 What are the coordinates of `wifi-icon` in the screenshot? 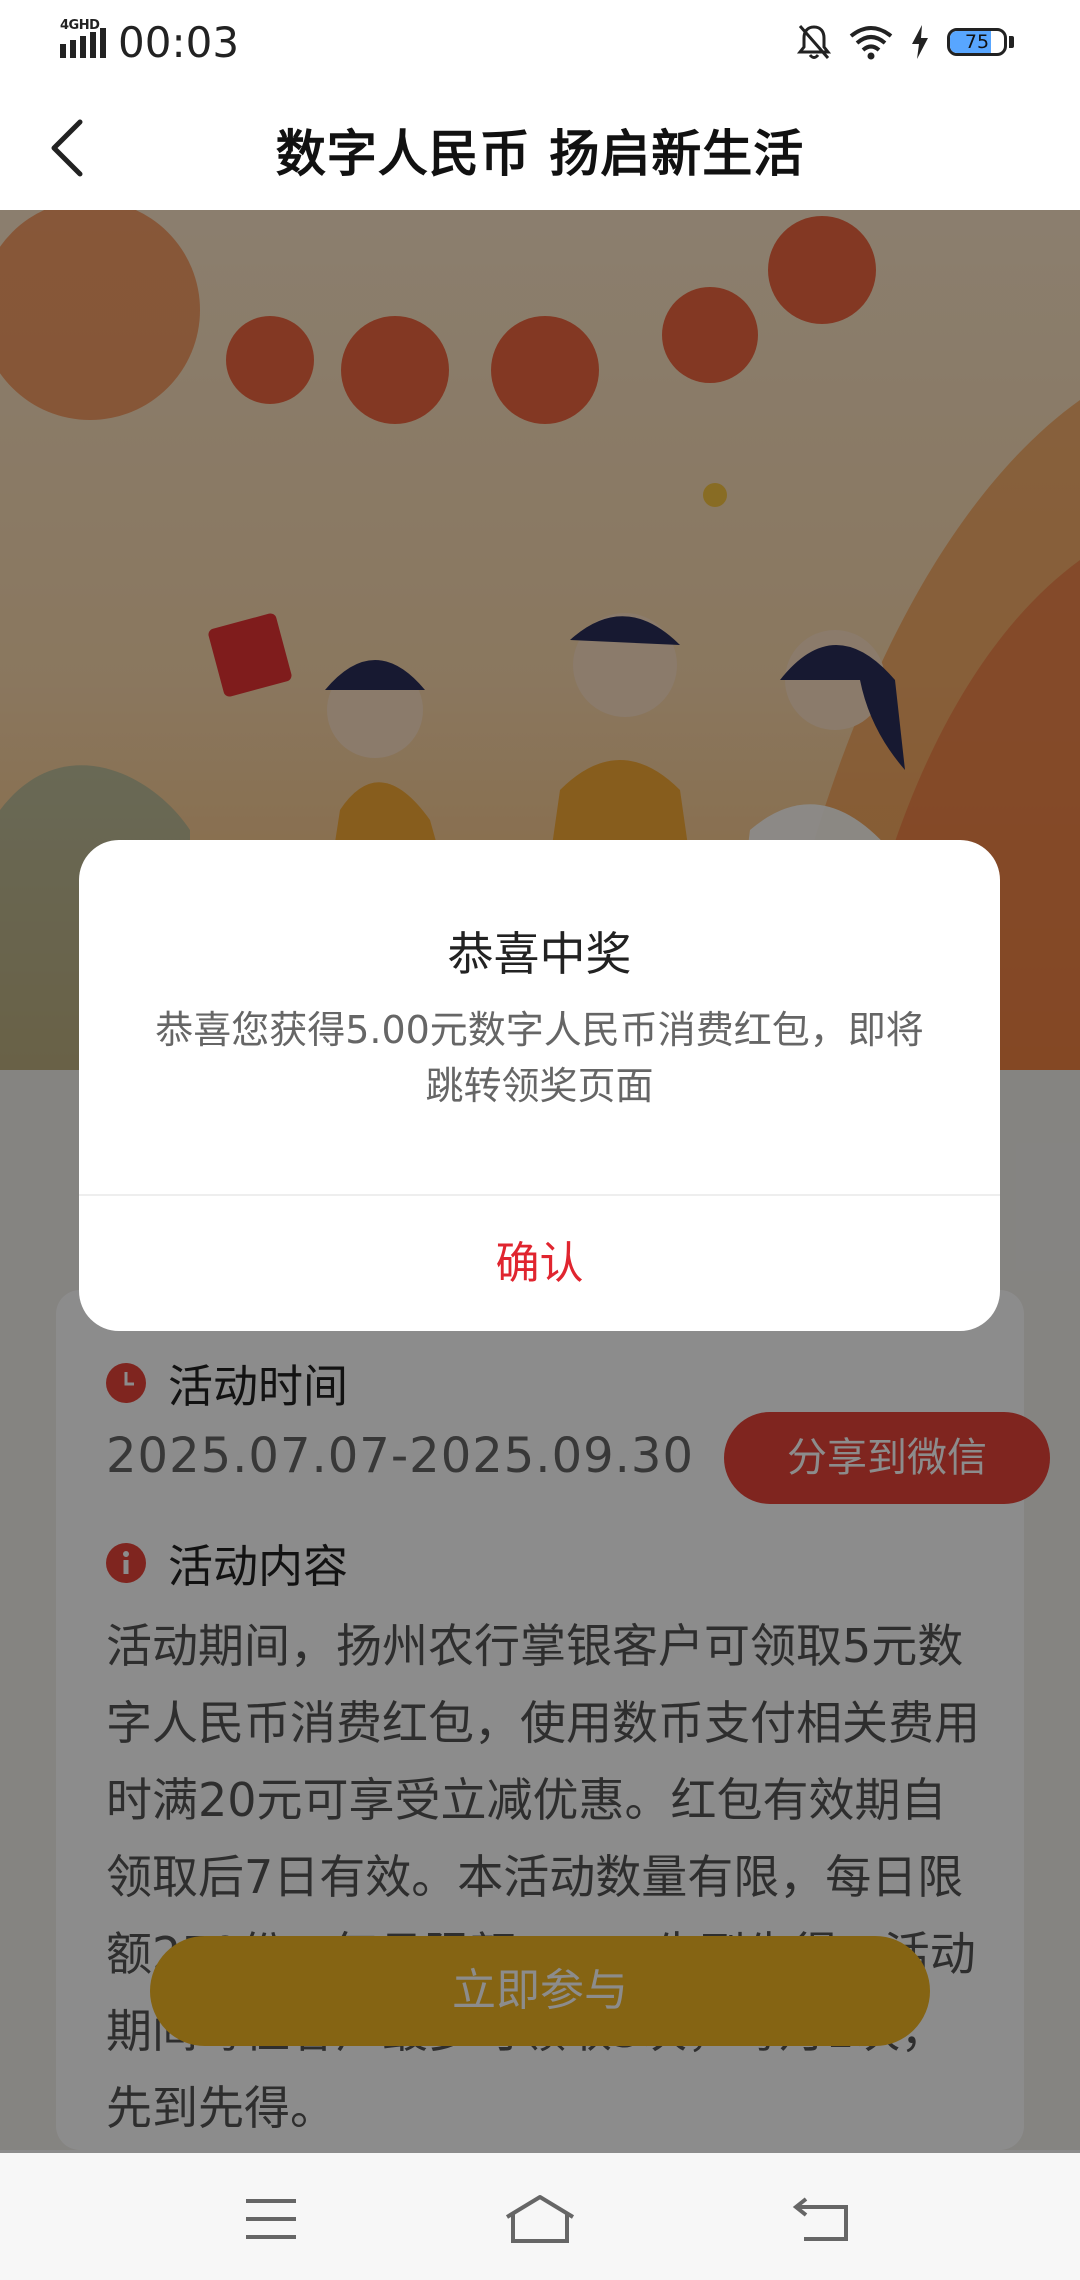 It's located at (871, 43).